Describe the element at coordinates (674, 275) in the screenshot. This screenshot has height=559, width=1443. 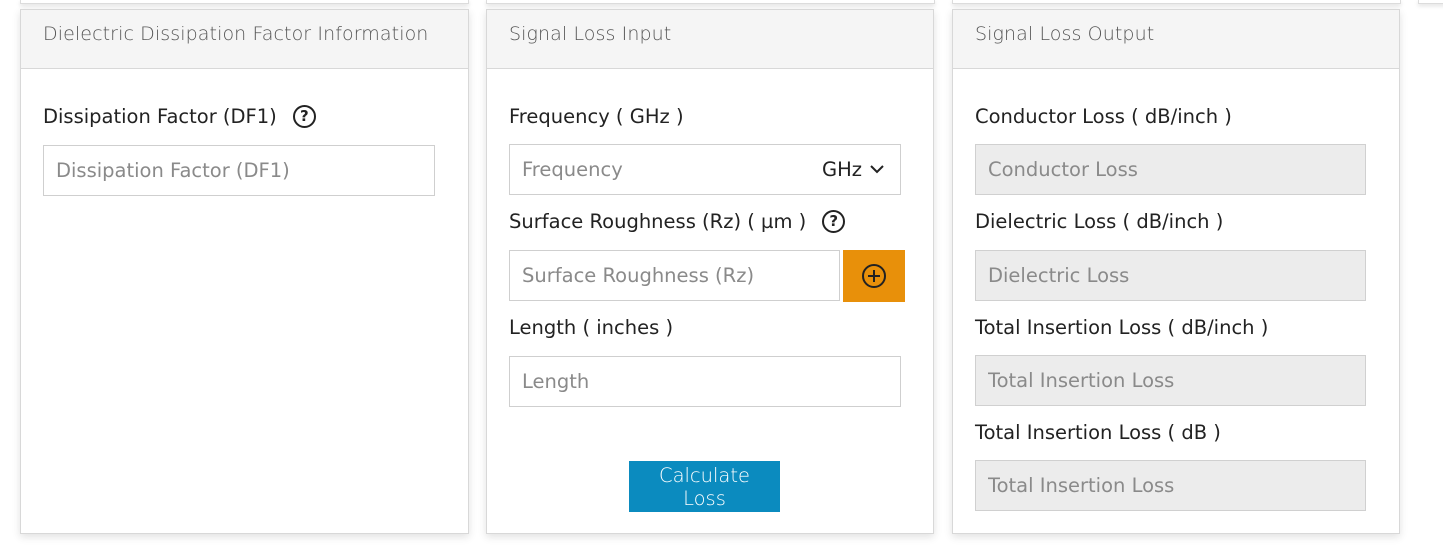
I see `surface-roughness-input` at that location.